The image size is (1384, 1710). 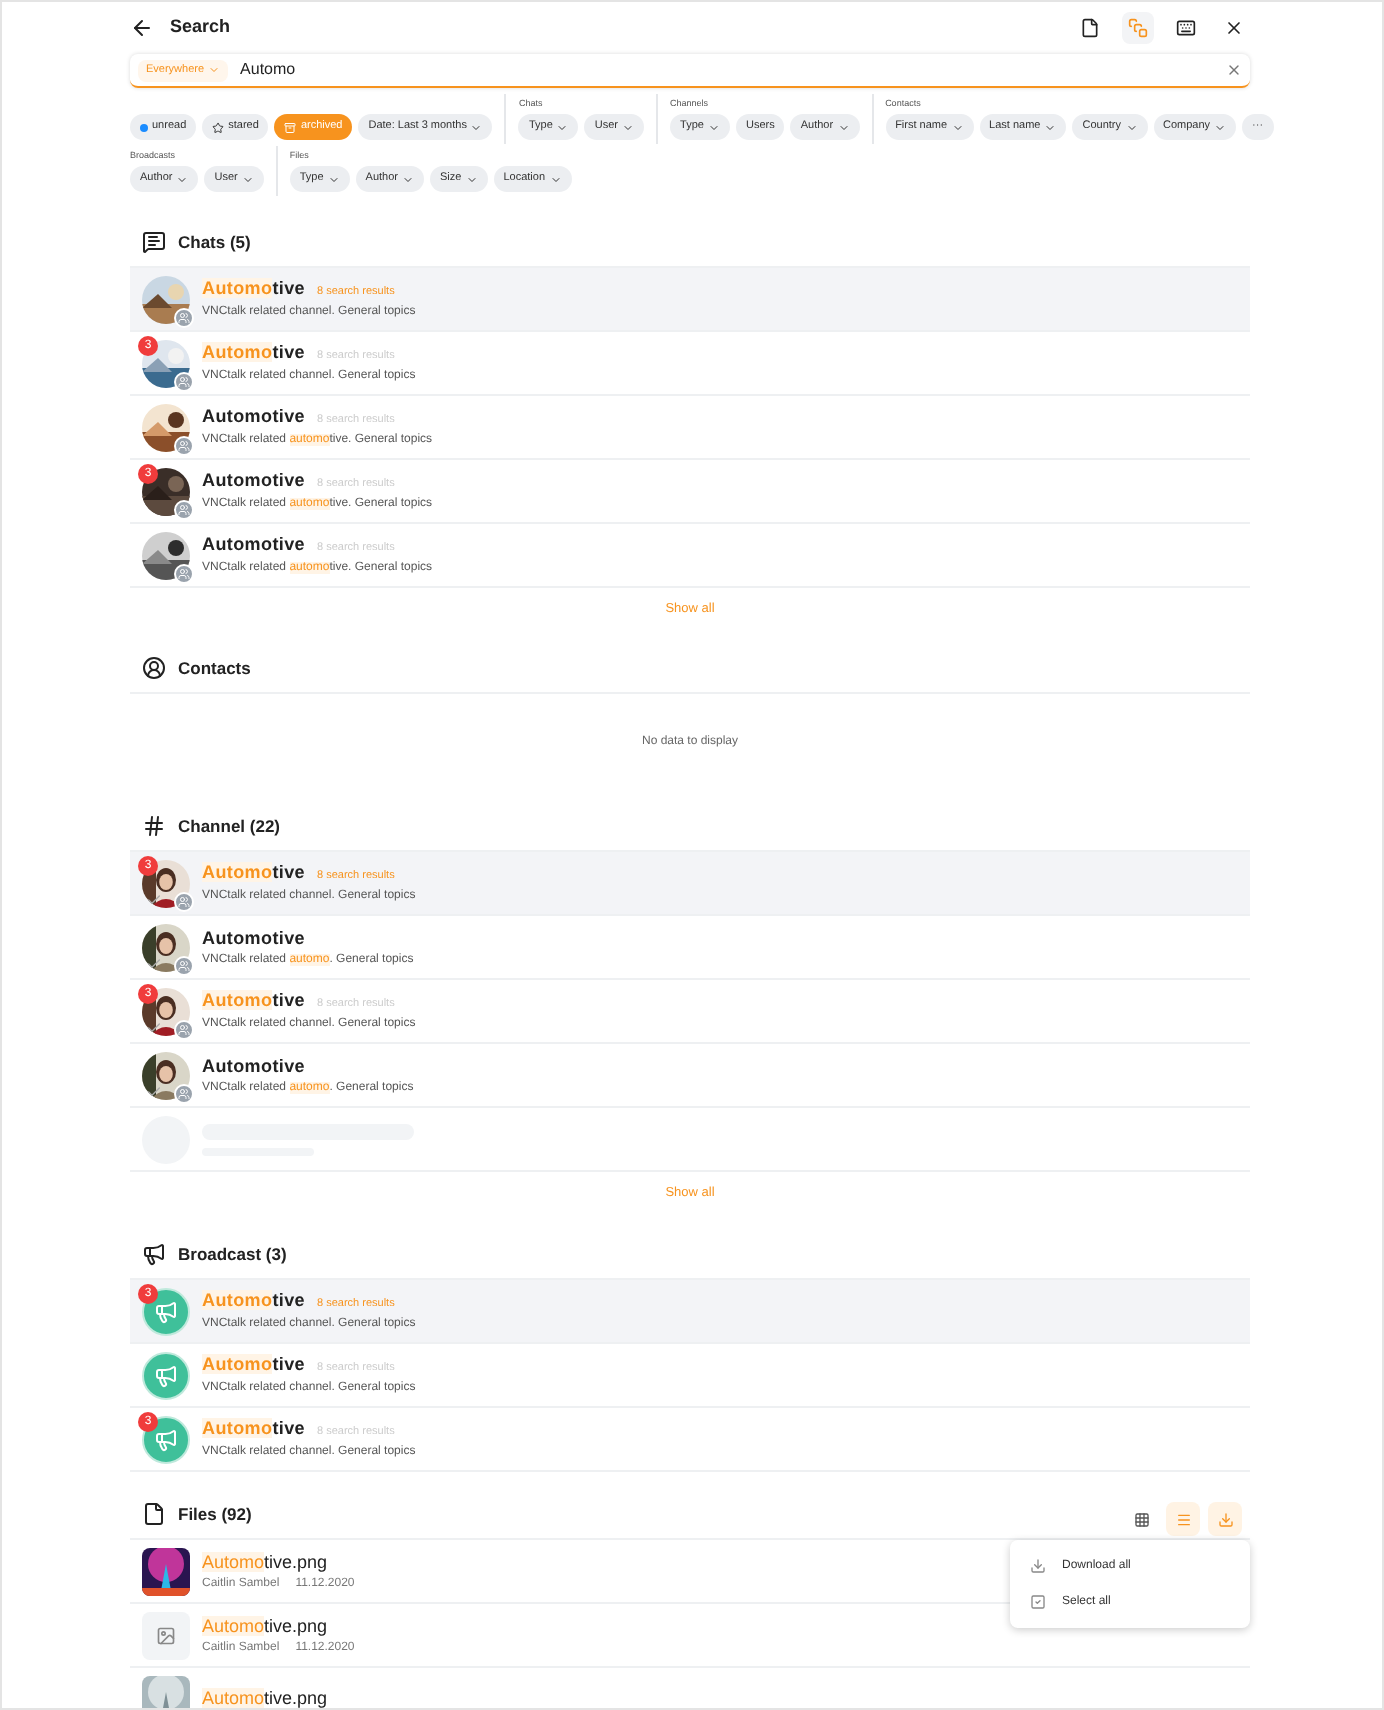 I want to click on section-title: Broadcast (3), so click(x=232, y=1254).